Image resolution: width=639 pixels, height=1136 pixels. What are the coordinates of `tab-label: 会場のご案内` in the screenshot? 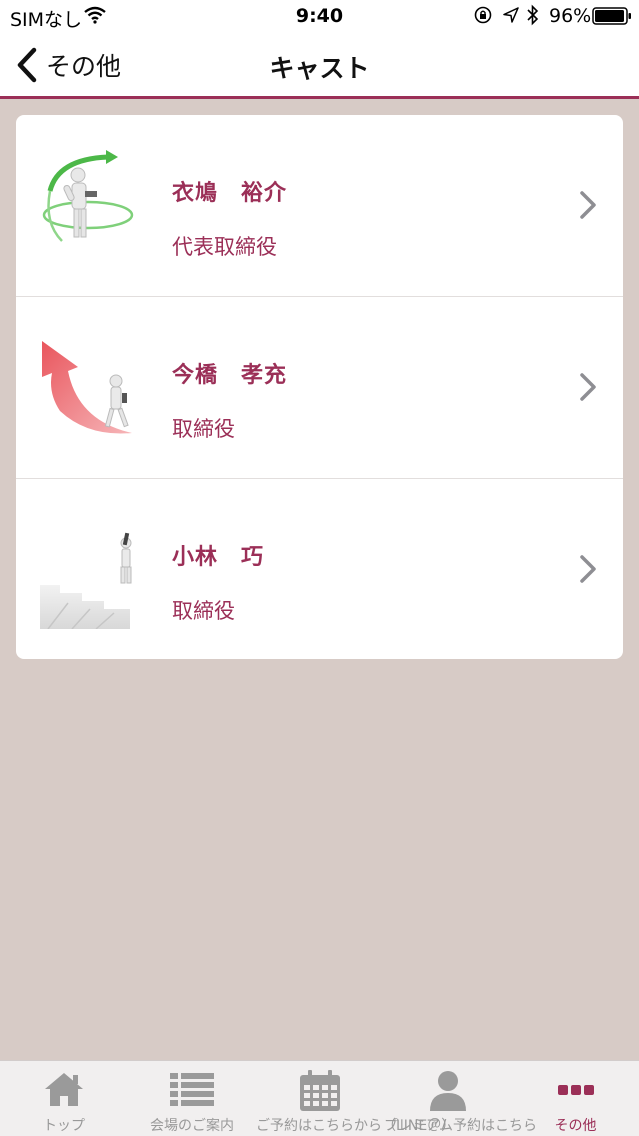 It's located at (192, 1126).